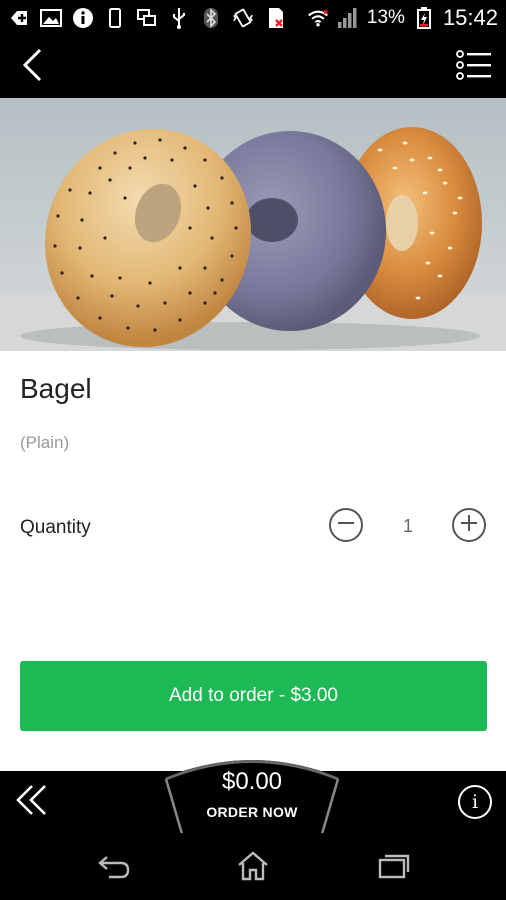 The image size is (506, 900). I want to click on item-option: (Plain), so click(45, 442).